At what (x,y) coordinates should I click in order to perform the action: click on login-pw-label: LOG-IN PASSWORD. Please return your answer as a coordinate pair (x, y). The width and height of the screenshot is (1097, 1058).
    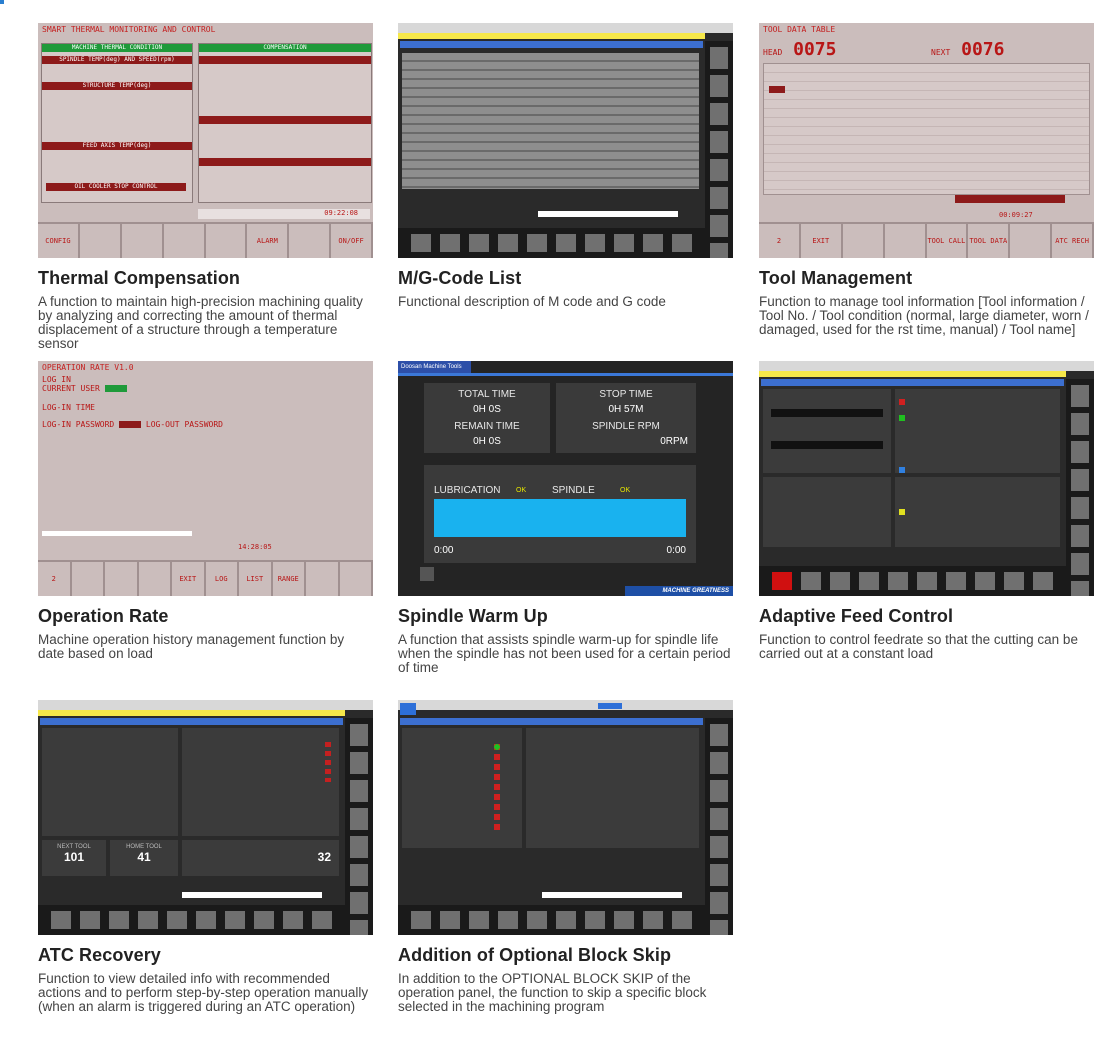
    Looking at the image, I should click on (78, 424).